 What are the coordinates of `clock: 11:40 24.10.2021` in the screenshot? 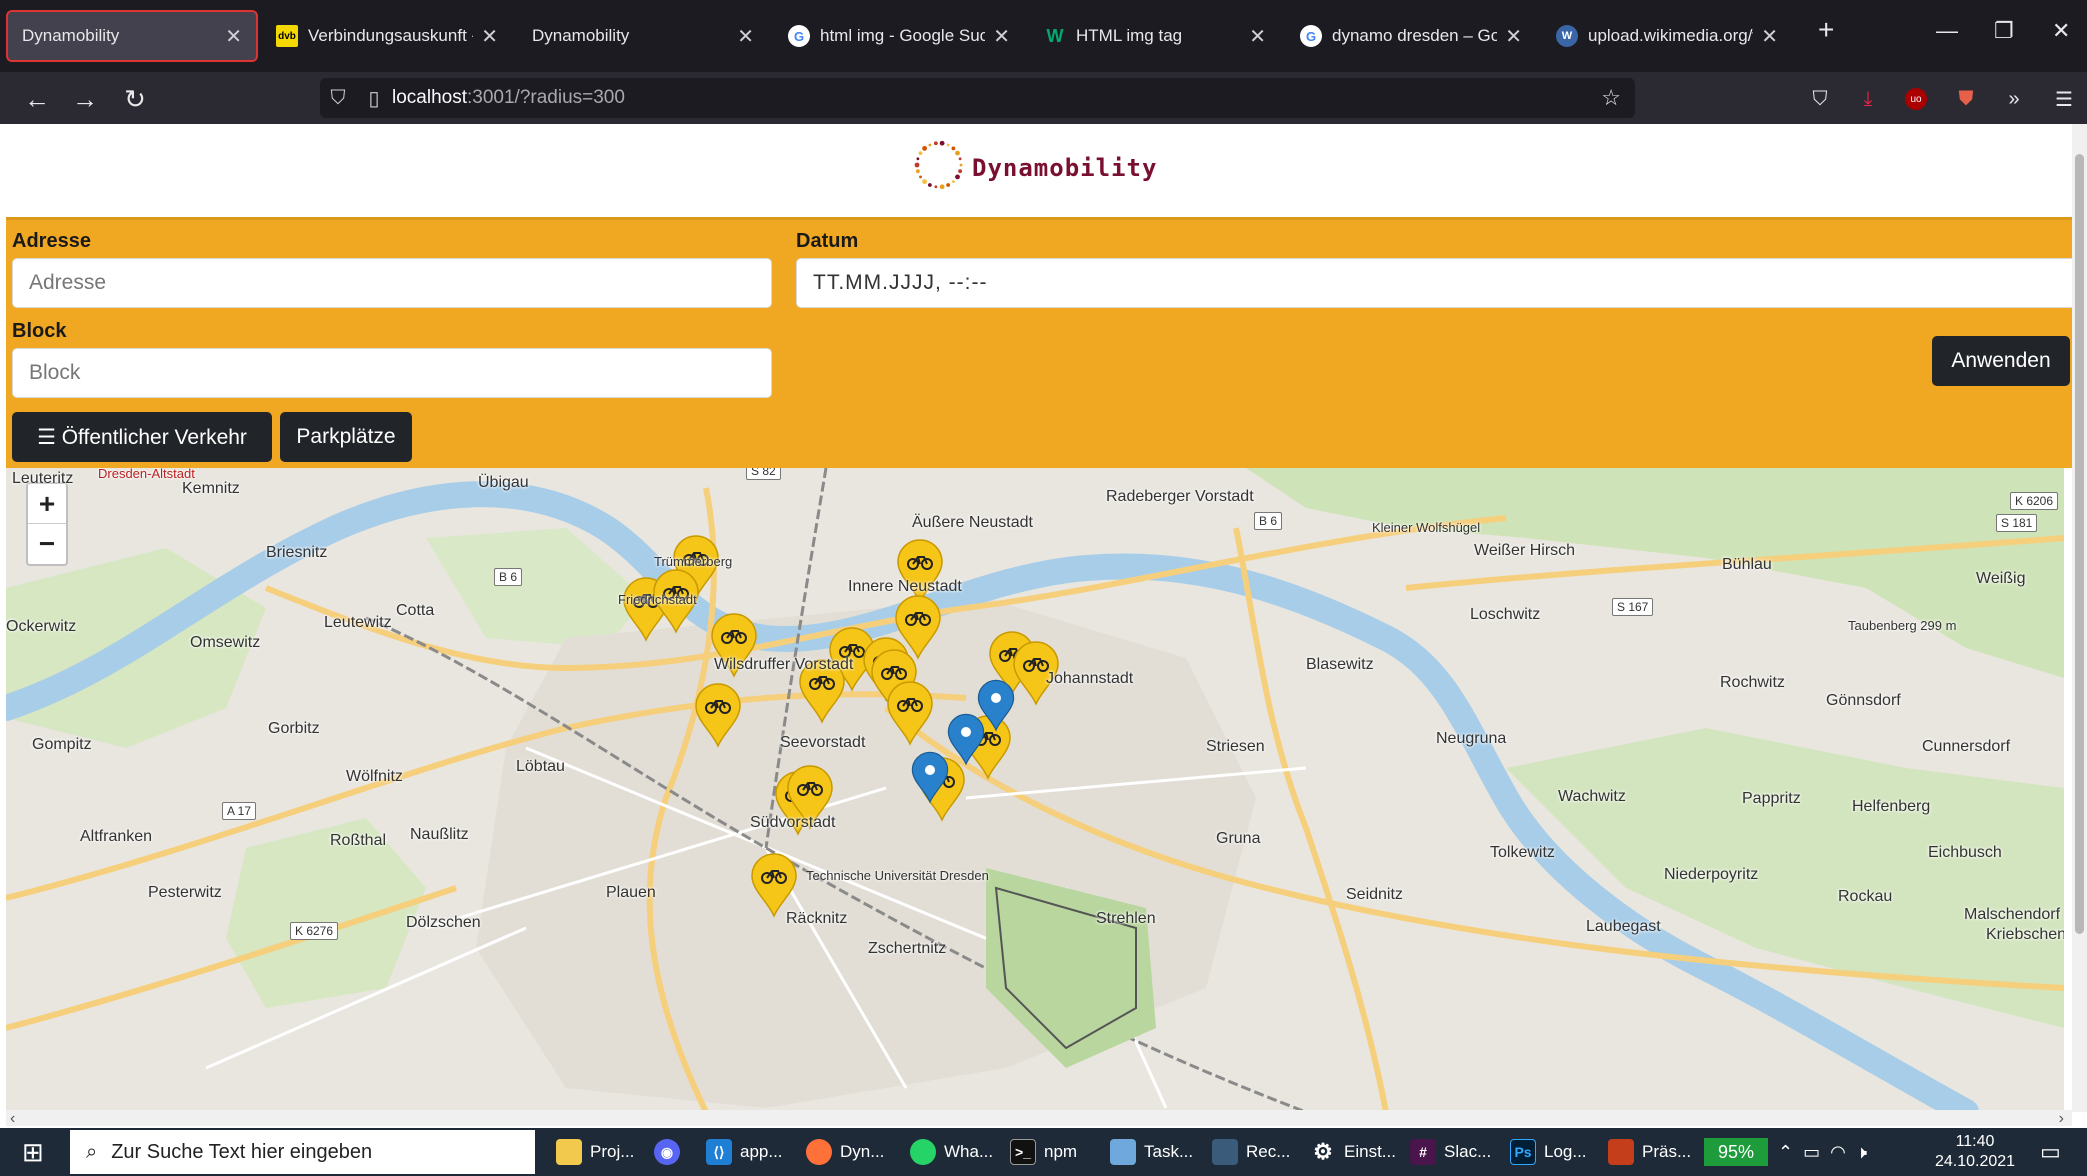 It's located at (1975, 1152).